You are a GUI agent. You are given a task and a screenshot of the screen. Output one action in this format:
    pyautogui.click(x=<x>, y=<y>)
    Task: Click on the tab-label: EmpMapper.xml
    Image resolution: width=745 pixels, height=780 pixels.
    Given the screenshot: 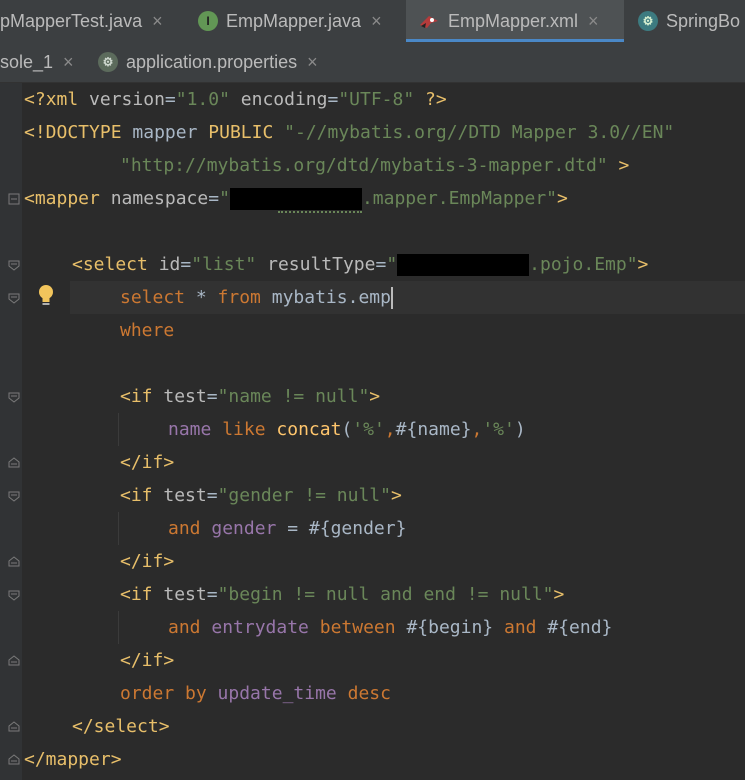 What is the action you would take?
    pyautogui.click(x=513, y=20)
    